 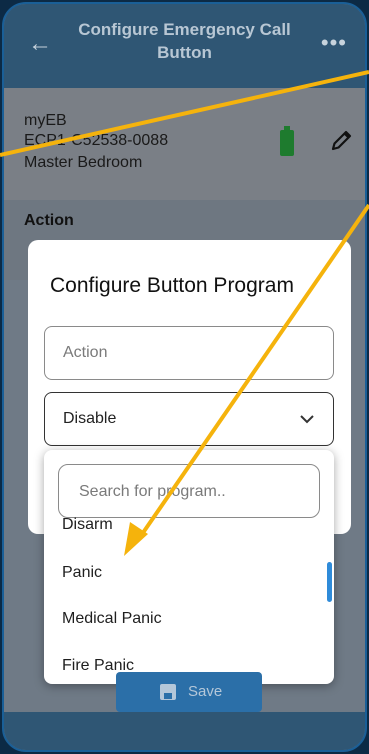 I want to click on pencil-icon, so click(x=342, y=140).